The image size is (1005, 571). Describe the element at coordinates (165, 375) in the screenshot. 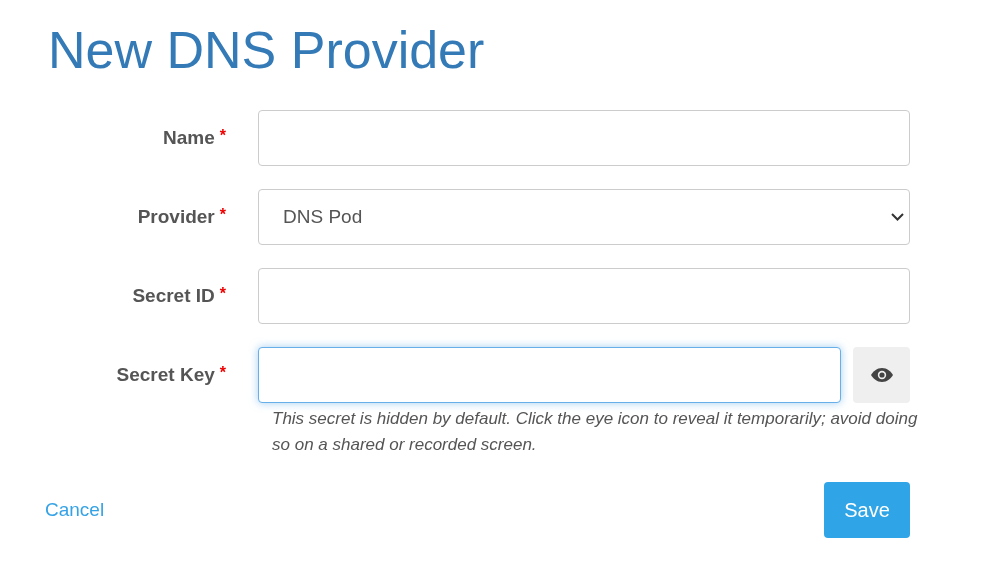

I see `field-label: Secret Key` at that location.